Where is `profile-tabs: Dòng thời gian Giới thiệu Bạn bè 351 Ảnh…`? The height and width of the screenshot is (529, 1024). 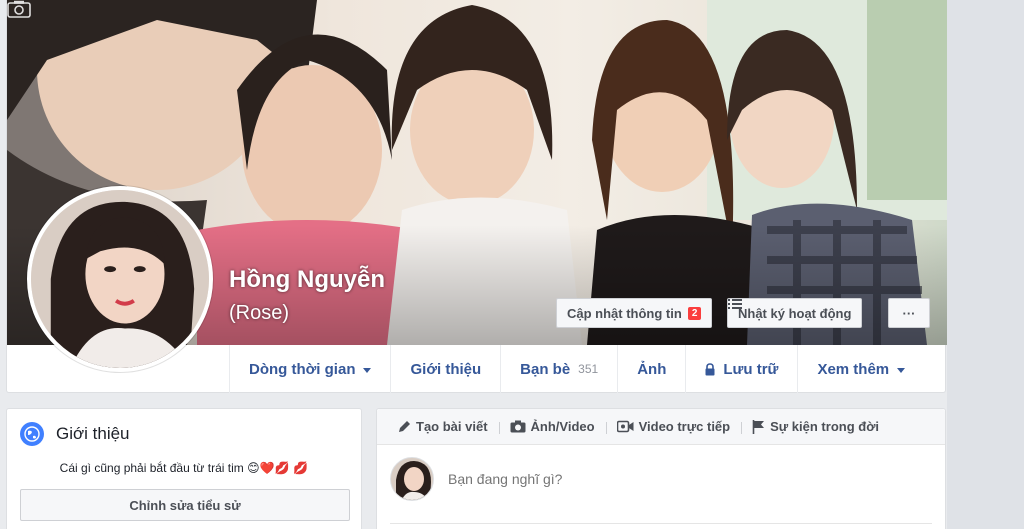
profile-tabs: Dòng thời gian Giới thiệu Bạn bè 351 Ảnh… is located at coordinates (576, 369).